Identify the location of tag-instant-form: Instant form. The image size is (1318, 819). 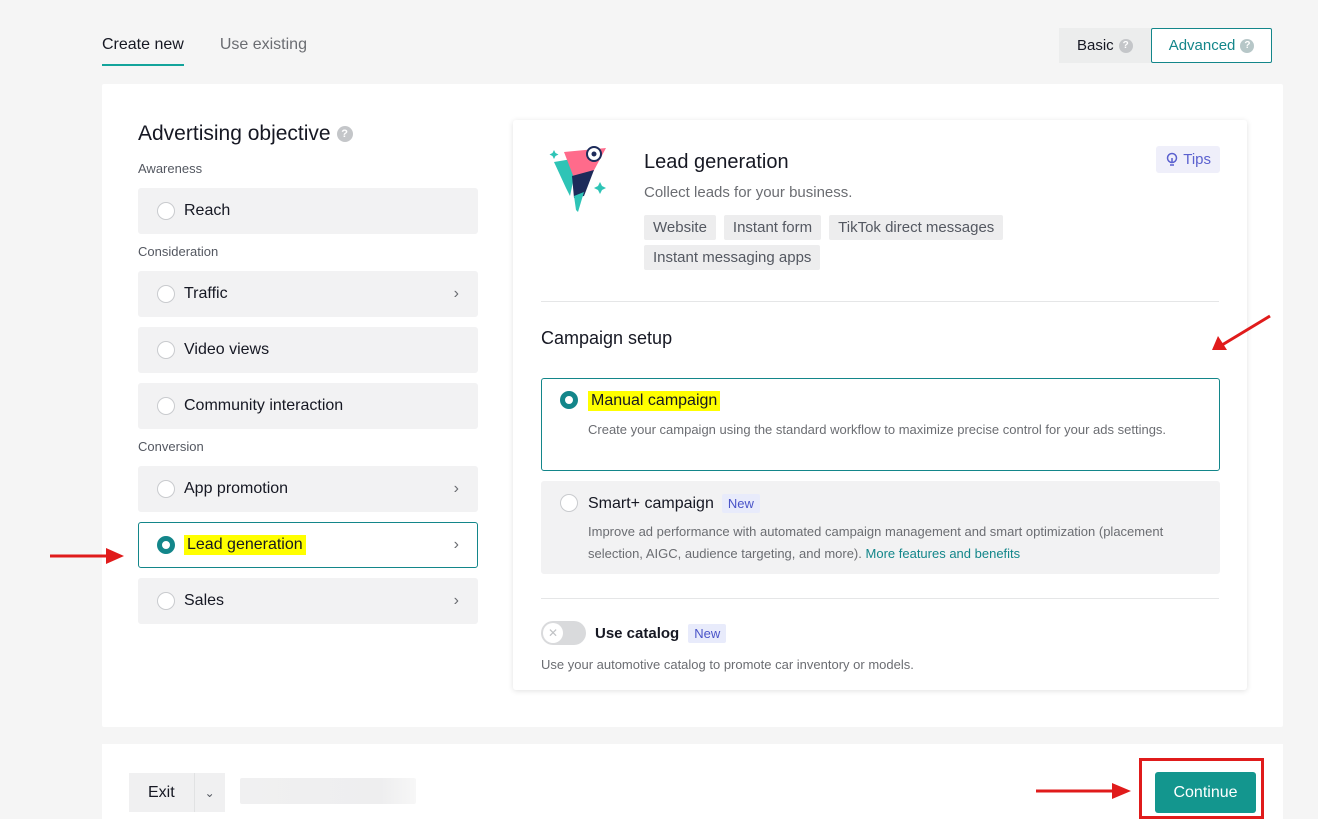
(772, 227).